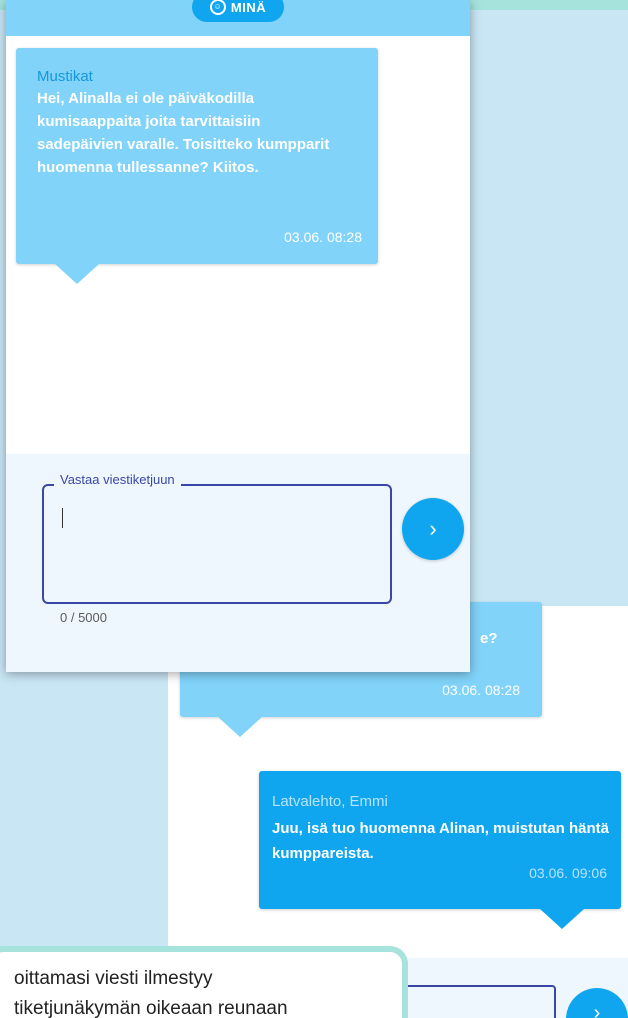 The width and height of the screenshot is (628, 1018). Describe the element at coordinates (323, 237) in the screenshot. I see `message-timestamp: 03.06. 08:28` at that location.